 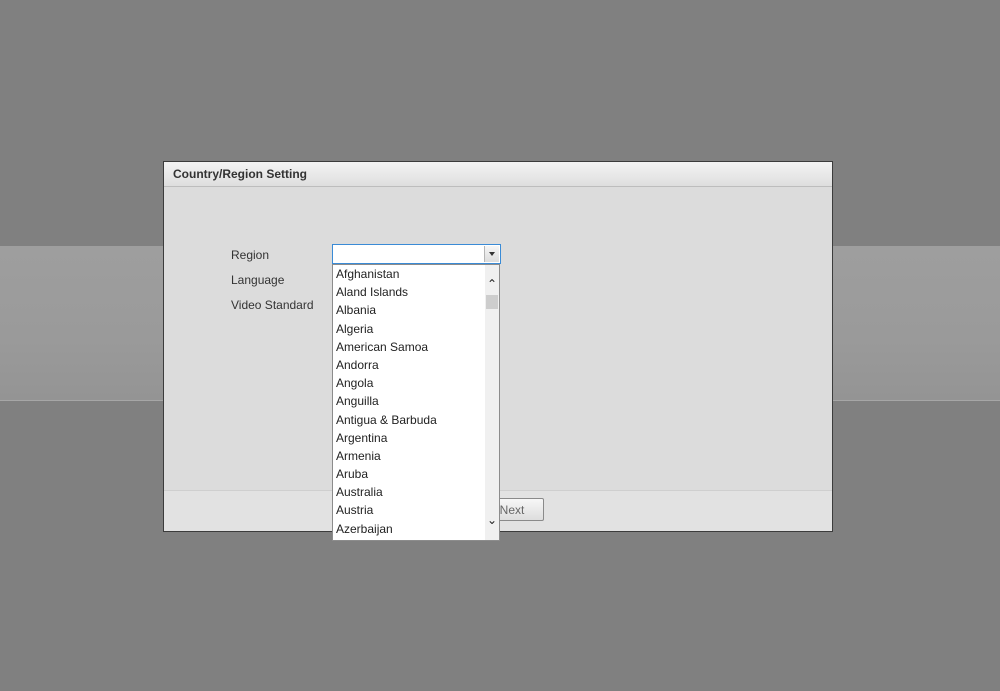 What do you see at coordinates (409, 365) in the screenshot?
I see `region-option: Andorra` at bounding box center [409, 365].